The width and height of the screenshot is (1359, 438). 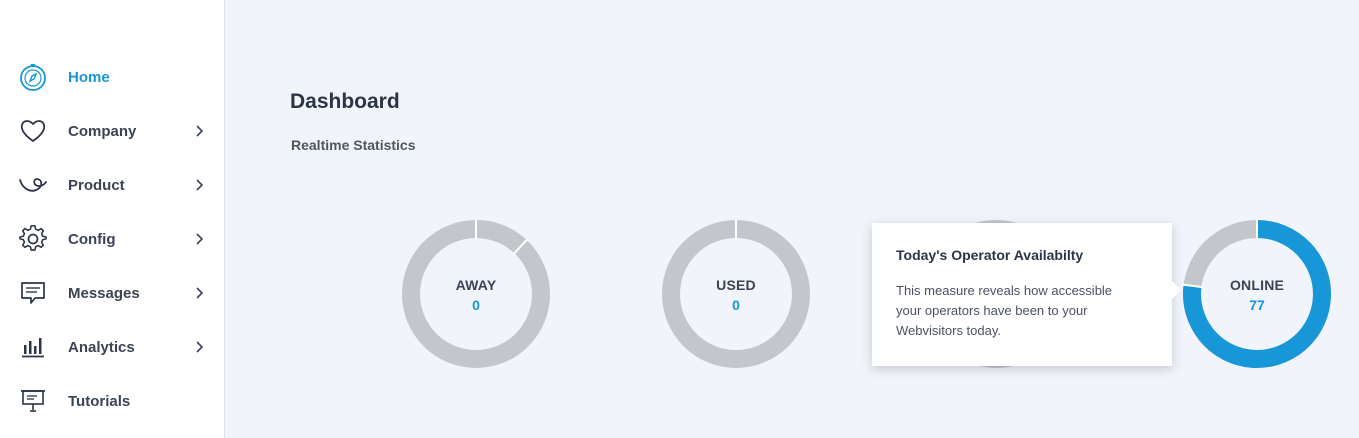 I want to click on stat-used: USED 0, so click(x=736, y=294).